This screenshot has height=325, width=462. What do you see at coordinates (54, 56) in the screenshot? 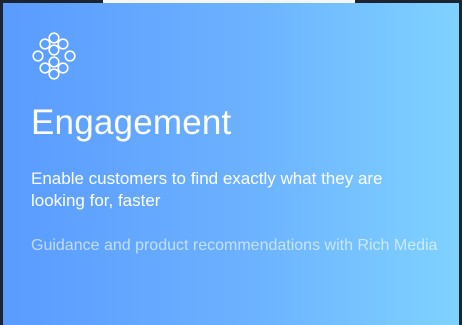
I see `hexagon-network-icon` at bounding box center [54, 56].